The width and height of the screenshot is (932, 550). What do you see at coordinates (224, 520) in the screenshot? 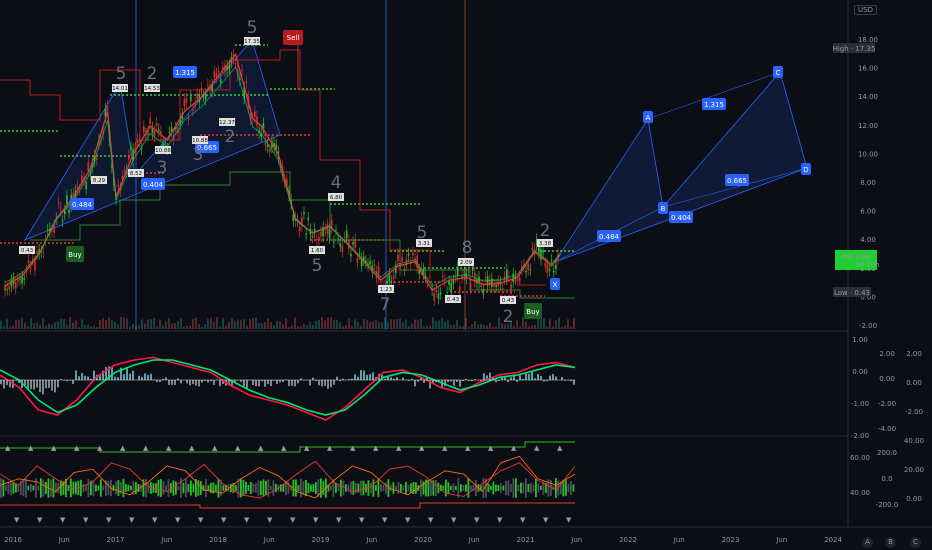
I see `signal-arrow: ▼` at bounding box center [224, 520].